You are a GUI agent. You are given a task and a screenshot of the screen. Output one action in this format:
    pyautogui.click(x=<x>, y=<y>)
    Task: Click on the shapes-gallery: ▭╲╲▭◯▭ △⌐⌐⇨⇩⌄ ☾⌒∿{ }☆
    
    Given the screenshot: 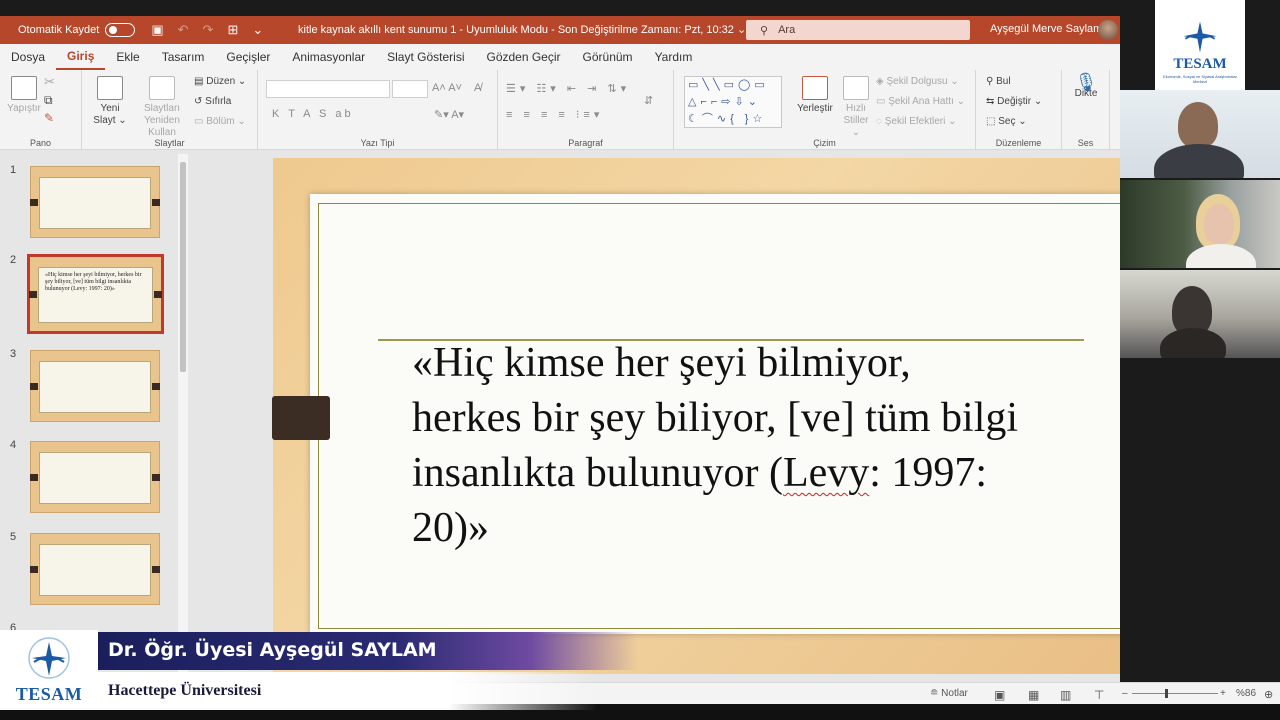 What is the action you would take?
    pyautogui.click(x=733, y=102)
    